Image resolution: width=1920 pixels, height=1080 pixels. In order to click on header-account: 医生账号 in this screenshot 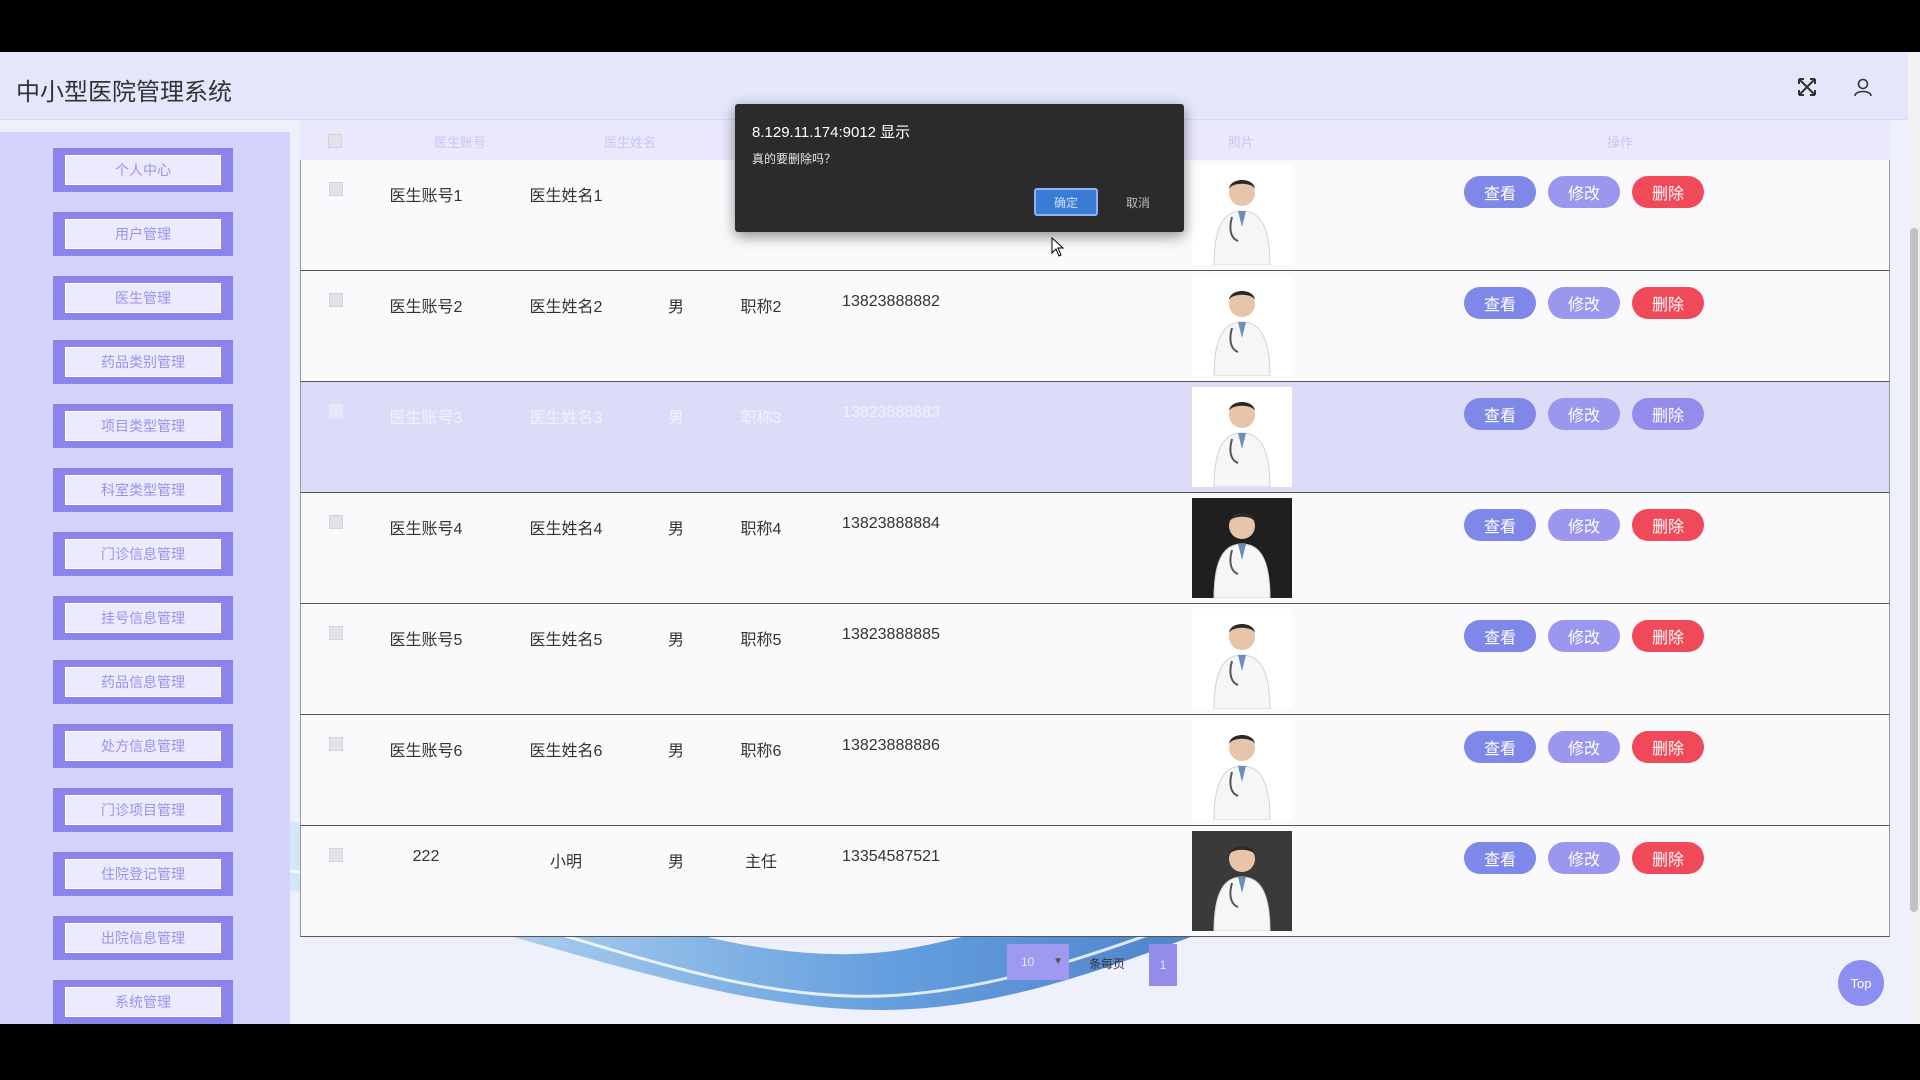, I will do `click(459, 142)`.